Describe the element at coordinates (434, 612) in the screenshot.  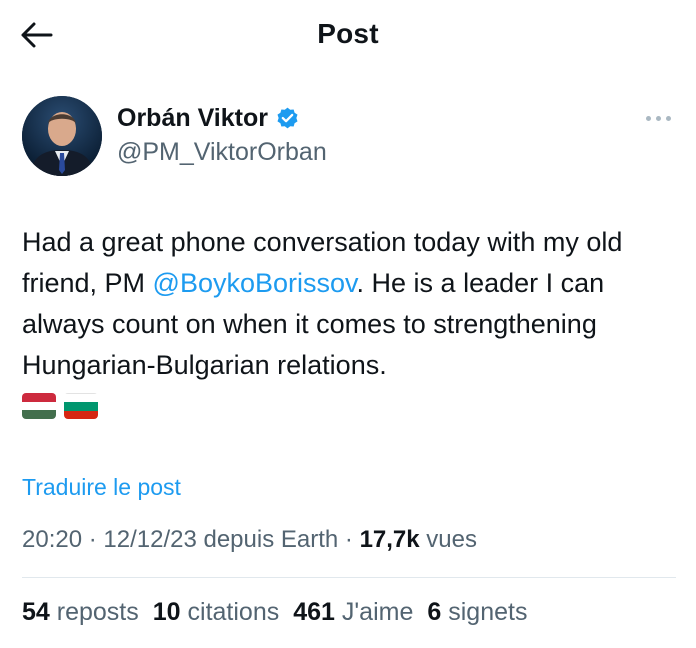
I see `bookmarks-count: 6` at that location.